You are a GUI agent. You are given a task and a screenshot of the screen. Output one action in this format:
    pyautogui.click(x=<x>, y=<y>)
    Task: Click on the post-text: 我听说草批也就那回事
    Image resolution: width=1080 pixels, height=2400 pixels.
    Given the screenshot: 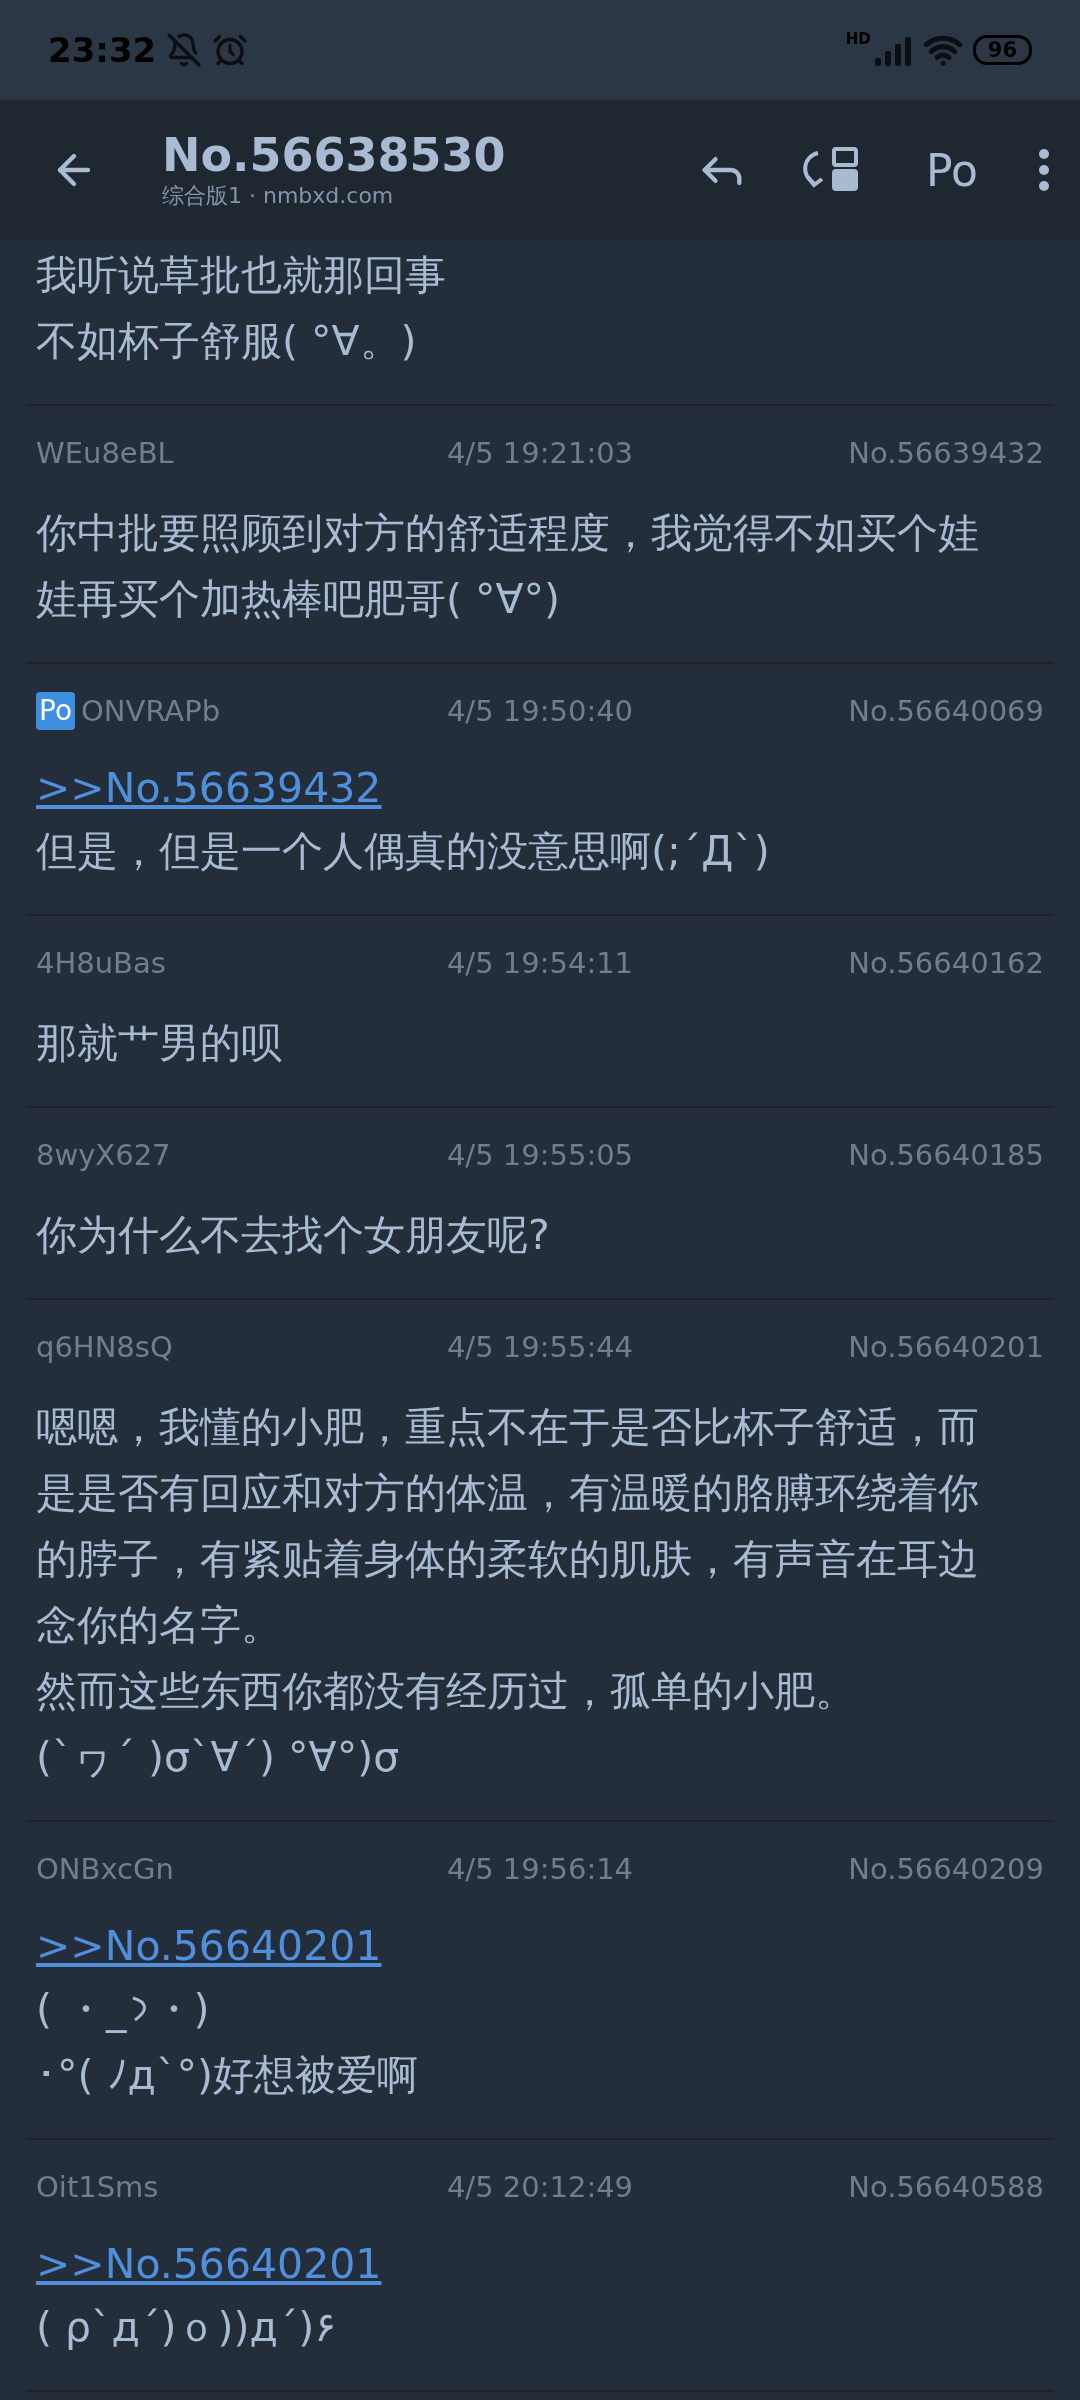 What is the action you would take?
    pyautogui.click(x=241, y=275)
    